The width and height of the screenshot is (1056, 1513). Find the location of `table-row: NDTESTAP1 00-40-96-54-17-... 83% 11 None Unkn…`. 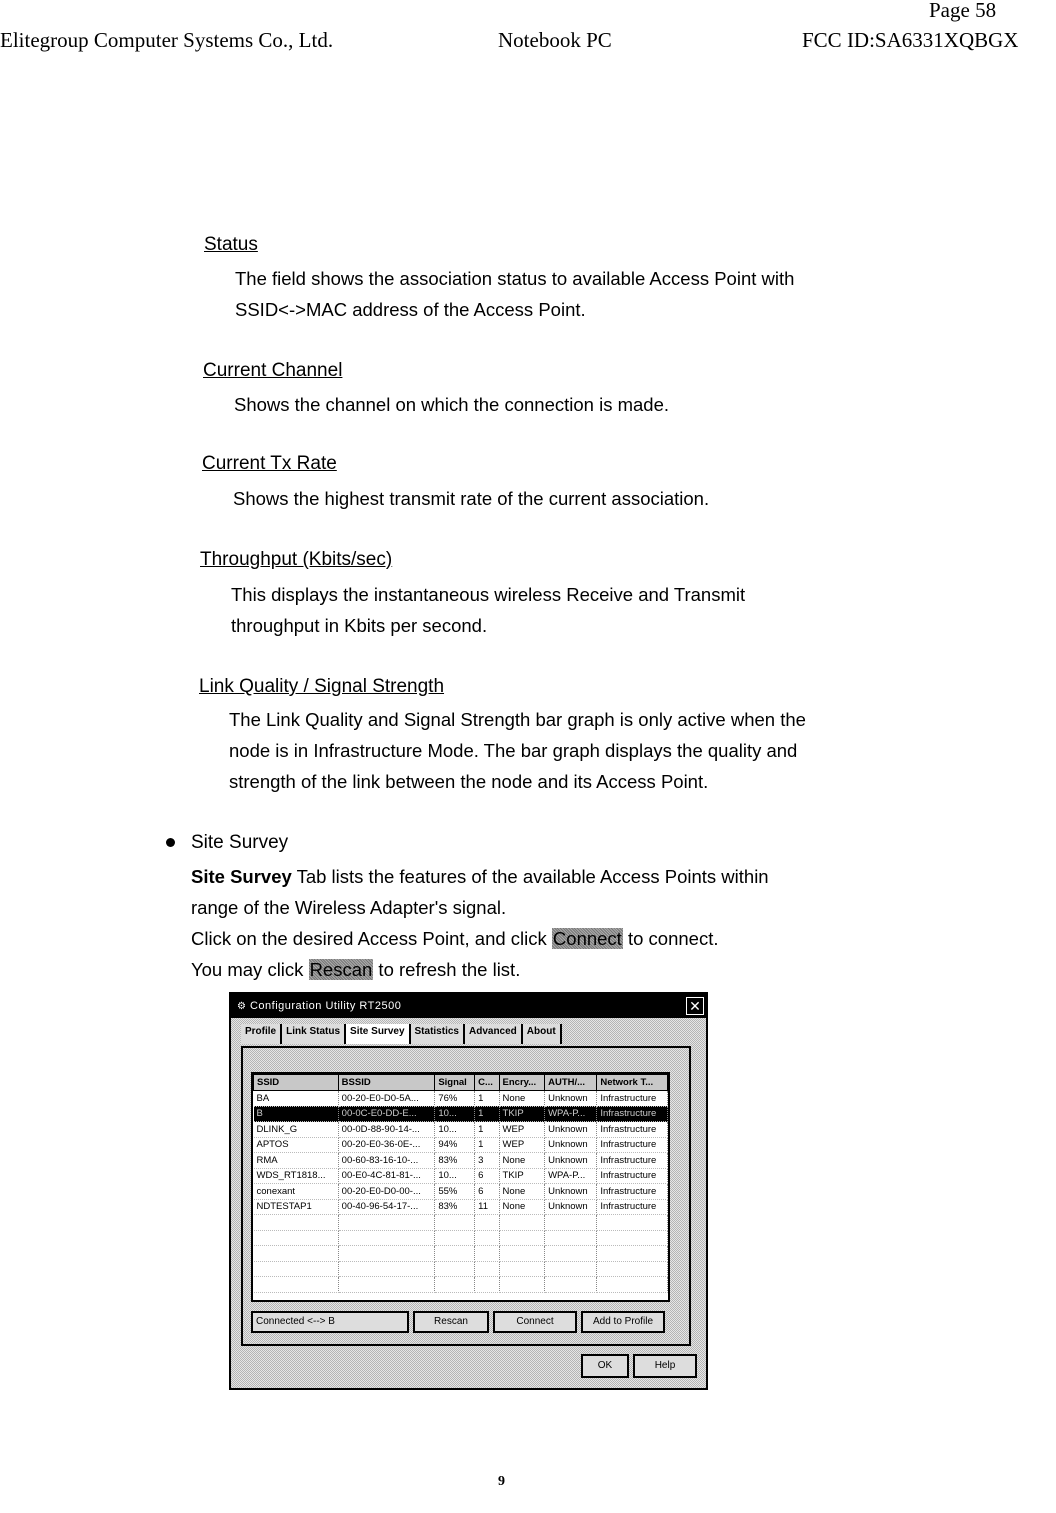

table-row: NDTESTAP1 00-40-96-54-17-... 83% 11 None Unkn… is located at coordinates (460, 1207).